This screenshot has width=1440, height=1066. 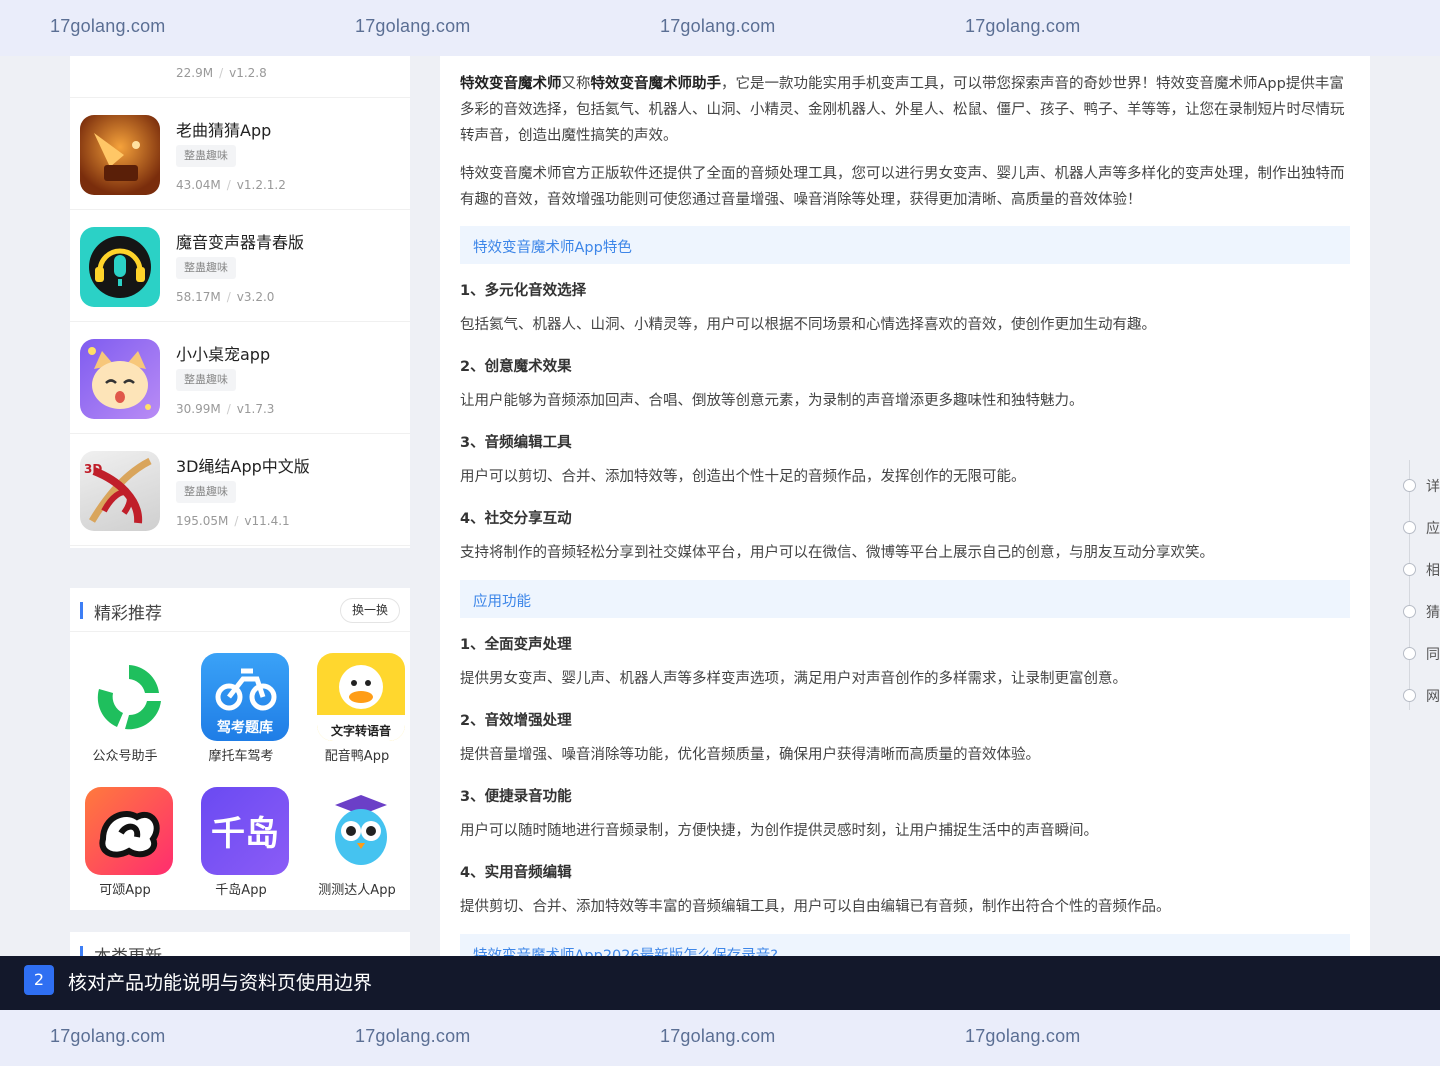 I want to click on motorcycle-icon: 驾考题库, so click(x=245, y=697).